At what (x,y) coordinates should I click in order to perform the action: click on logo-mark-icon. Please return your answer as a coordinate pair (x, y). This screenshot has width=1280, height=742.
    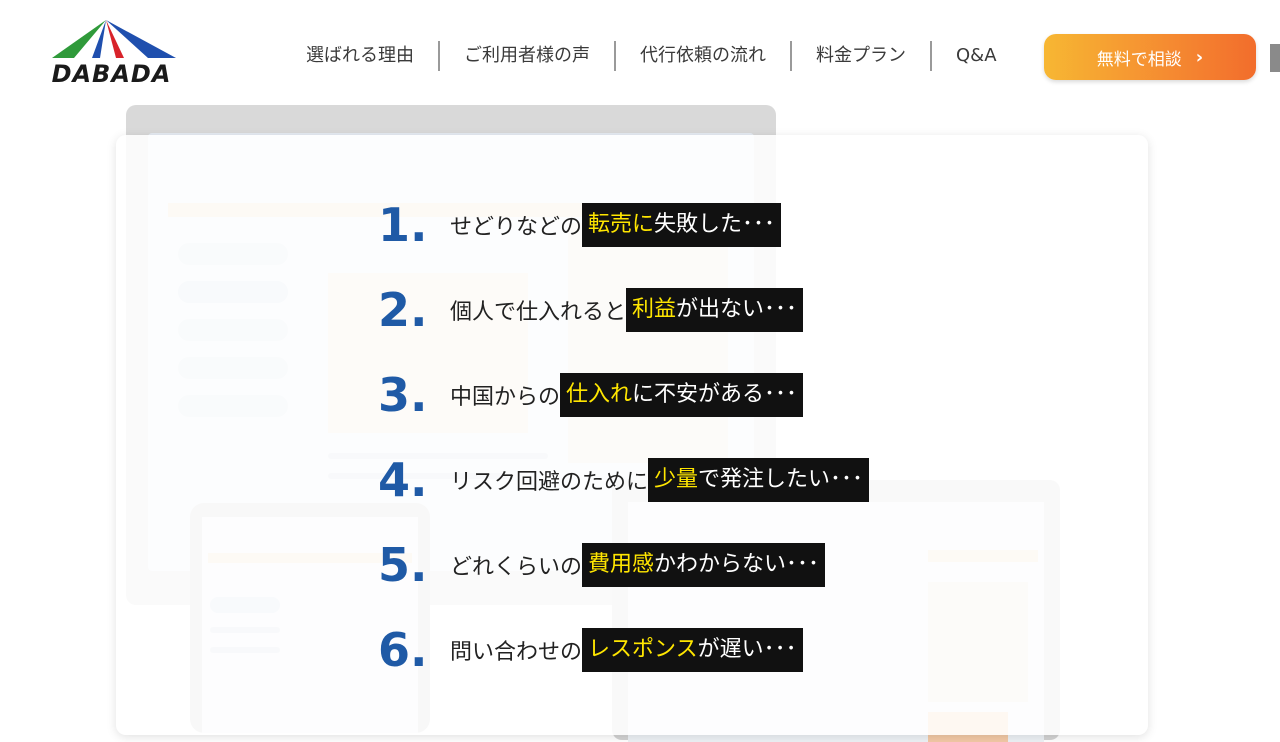
    Looking at the image, I should click on (114, 39).